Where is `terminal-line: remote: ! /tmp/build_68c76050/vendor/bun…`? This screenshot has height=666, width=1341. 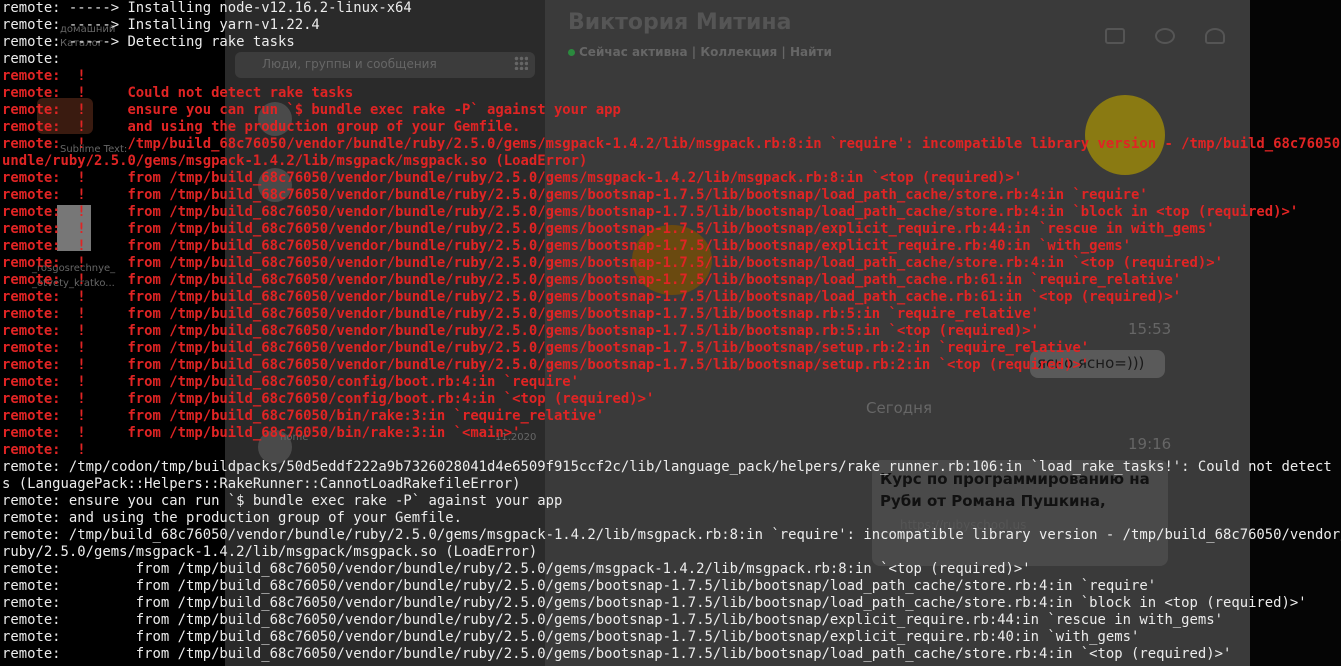 terminal-line: remote: ! /tmp/build_68c76050/vendor/bun… is located at coordinates (671, 144).